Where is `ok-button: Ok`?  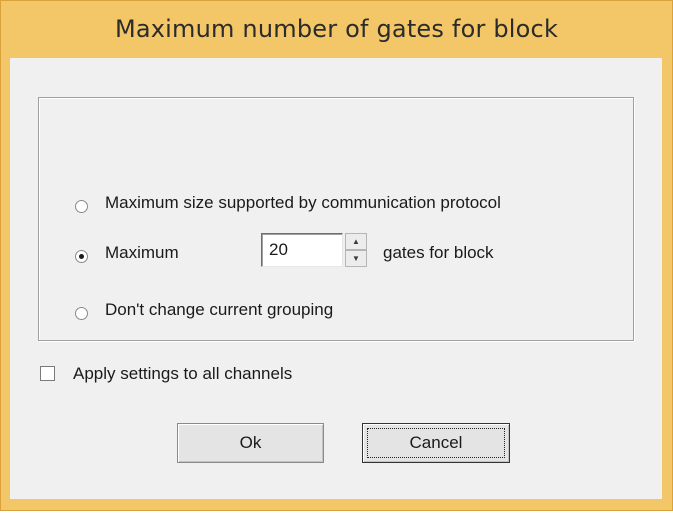 ok-button: Ok is located at coordinates (250, 443).